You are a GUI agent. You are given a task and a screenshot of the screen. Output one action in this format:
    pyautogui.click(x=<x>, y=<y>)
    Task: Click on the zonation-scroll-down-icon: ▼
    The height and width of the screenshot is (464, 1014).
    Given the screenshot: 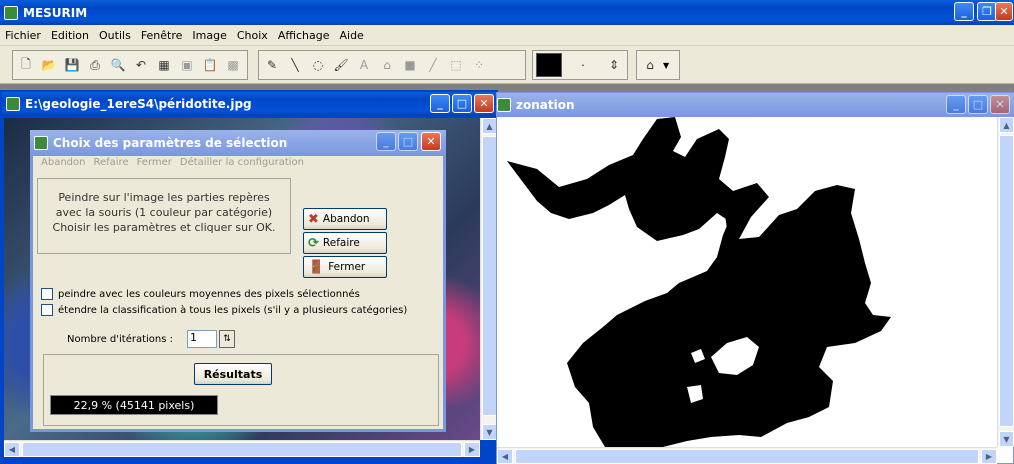 What is the action you would take?
    pyautogui.click(x=1006, y=439)
    